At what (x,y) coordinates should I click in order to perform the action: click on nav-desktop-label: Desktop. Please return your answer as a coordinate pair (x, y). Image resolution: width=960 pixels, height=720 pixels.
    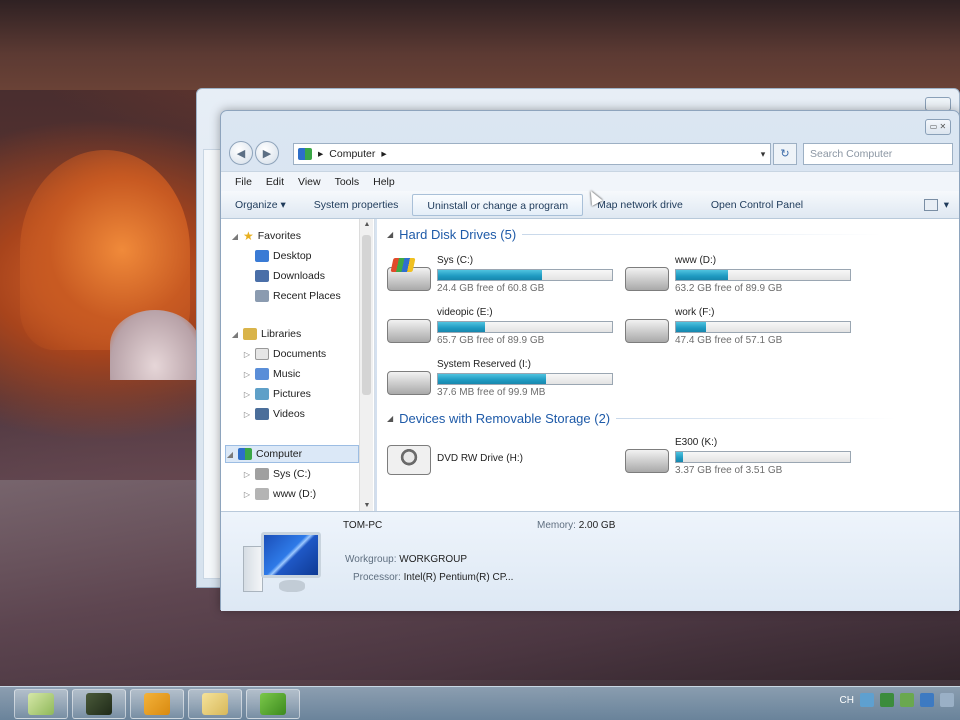
    Looking at the image, I should click on (292, 256).